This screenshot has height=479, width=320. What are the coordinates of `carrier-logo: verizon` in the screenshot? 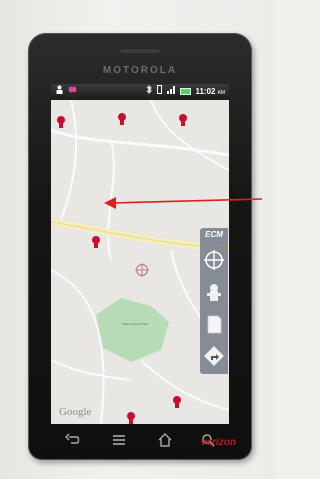 It's located at (218, 442).